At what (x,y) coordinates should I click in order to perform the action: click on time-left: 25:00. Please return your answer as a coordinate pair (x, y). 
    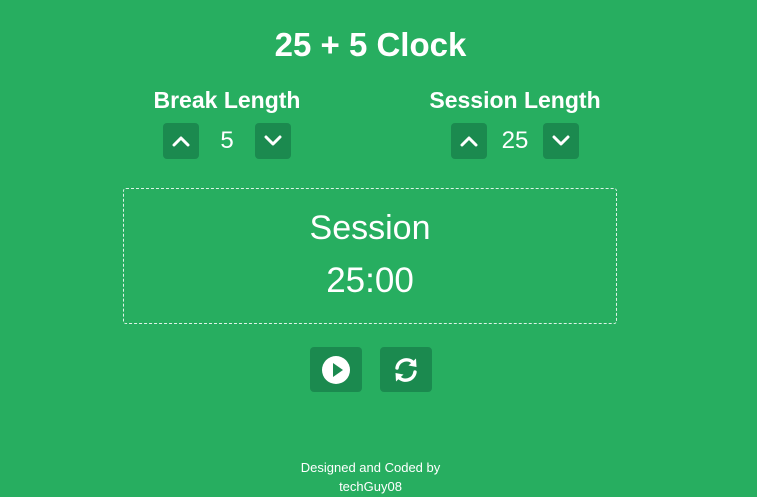
    Looking at the image, I should click on (370, 280).